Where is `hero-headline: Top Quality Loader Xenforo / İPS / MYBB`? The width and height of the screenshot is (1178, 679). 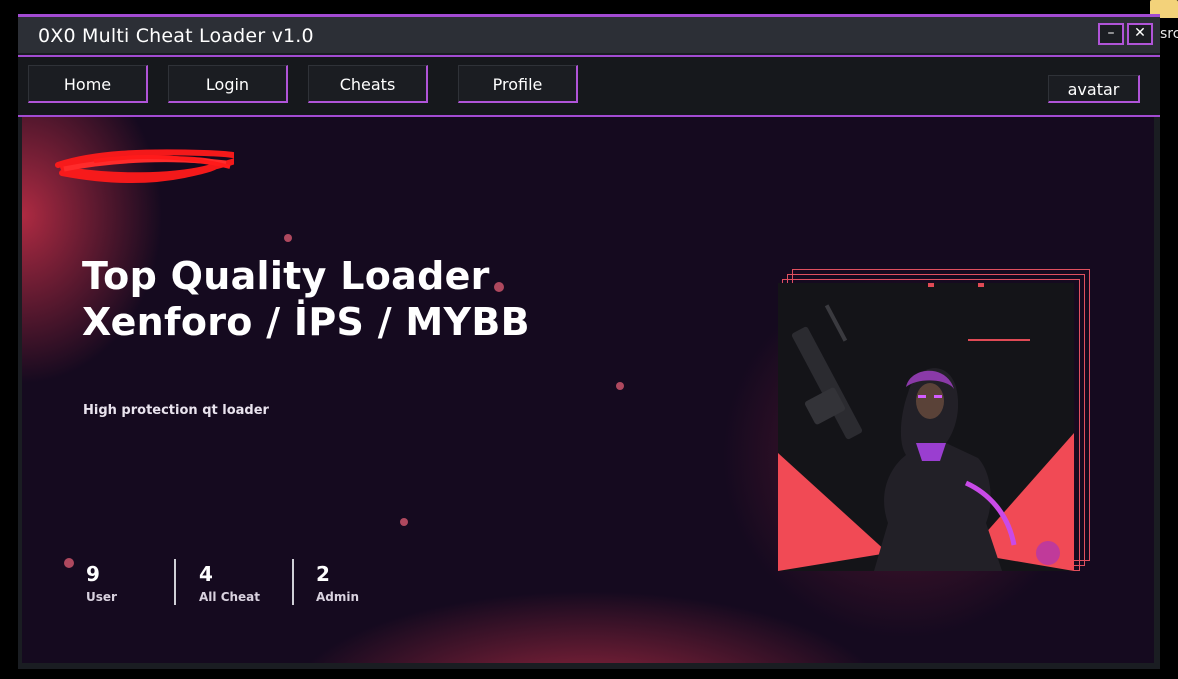
hero-headline: Top Quality Loader Xenforo / İPS / MYBB is located at coordinates (306, 299).